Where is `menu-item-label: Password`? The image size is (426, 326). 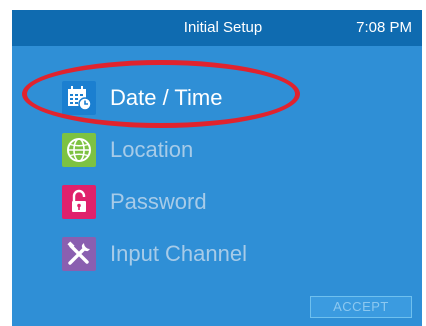 menu-item-label: Password is located at coordinates (158, 201).